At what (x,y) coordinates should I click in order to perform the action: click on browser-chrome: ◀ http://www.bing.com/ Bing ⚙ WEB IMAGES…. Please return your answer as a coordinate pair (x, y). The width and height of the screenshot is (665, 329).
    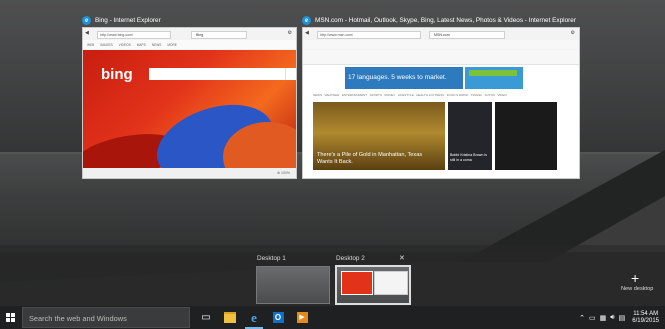
    Looking at the image, I should click on (189, 39).